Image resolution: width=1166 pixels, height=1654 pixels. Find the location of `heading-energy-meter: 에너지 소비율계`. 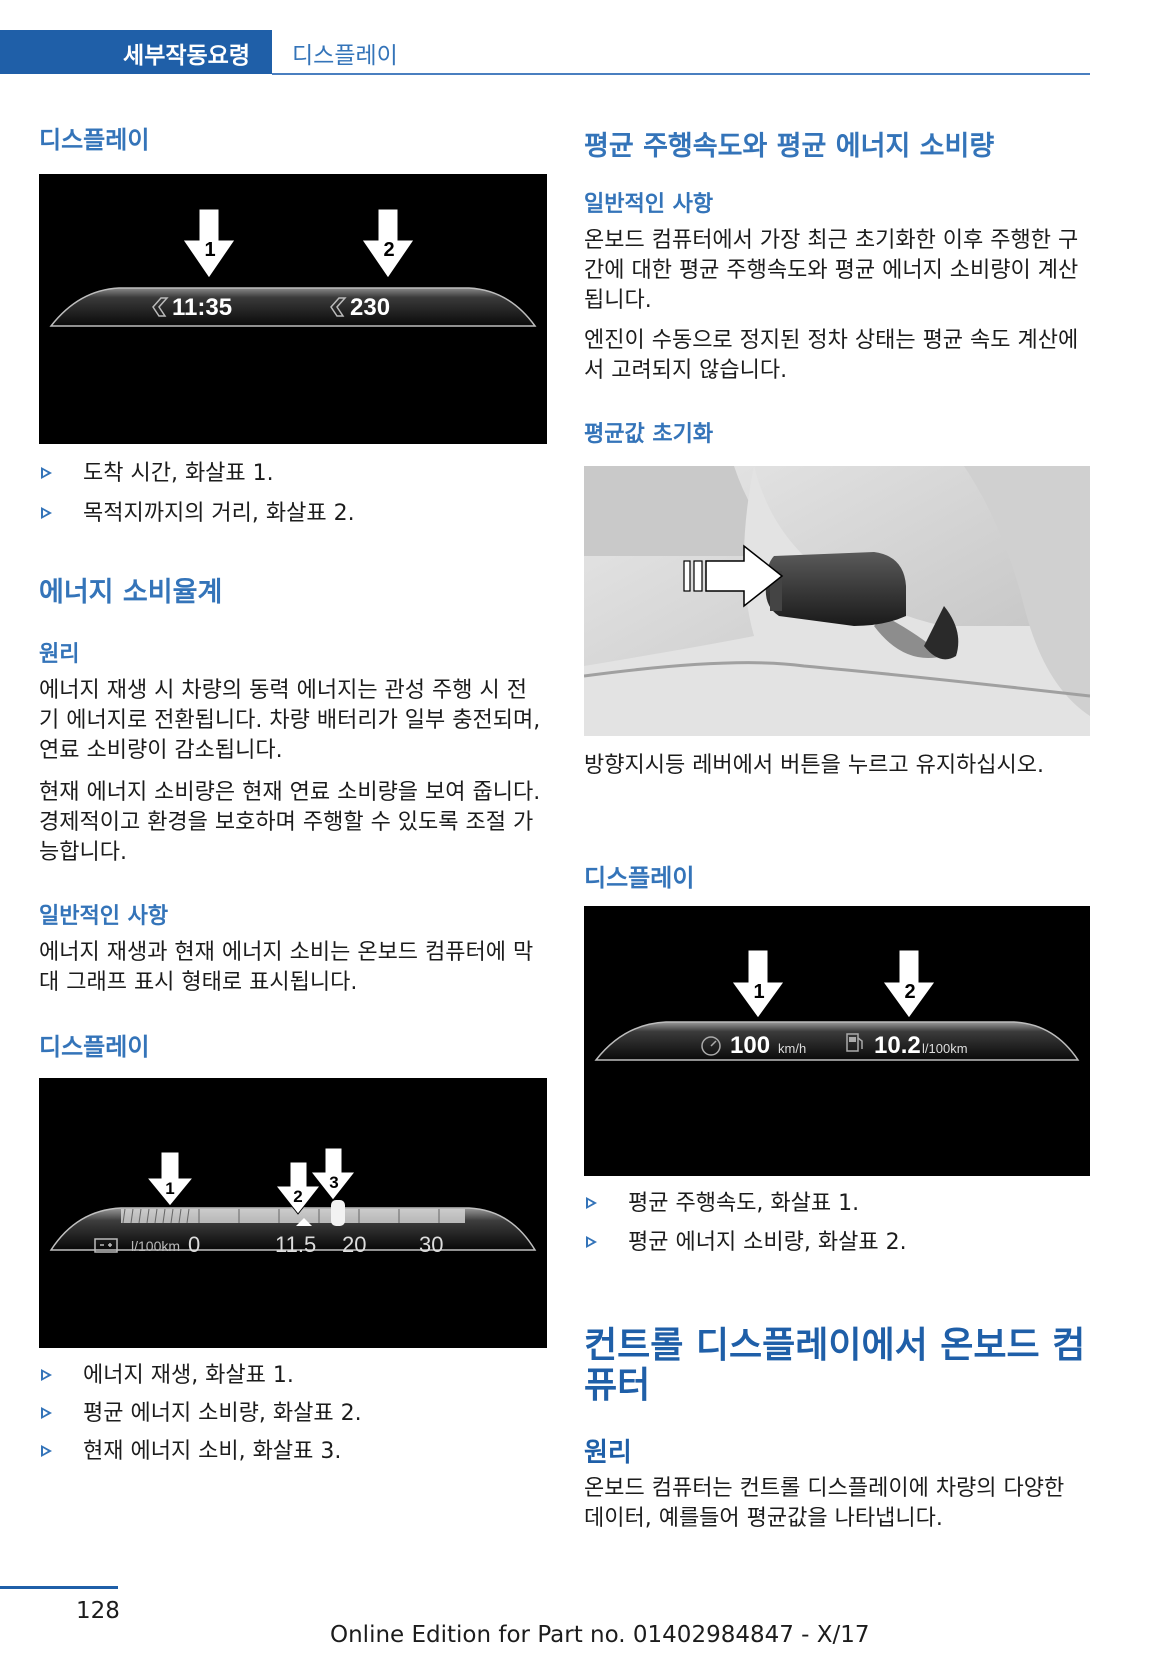

heading-energy-meter: 에너지 소비율계 is located at coordinates (131, 592).